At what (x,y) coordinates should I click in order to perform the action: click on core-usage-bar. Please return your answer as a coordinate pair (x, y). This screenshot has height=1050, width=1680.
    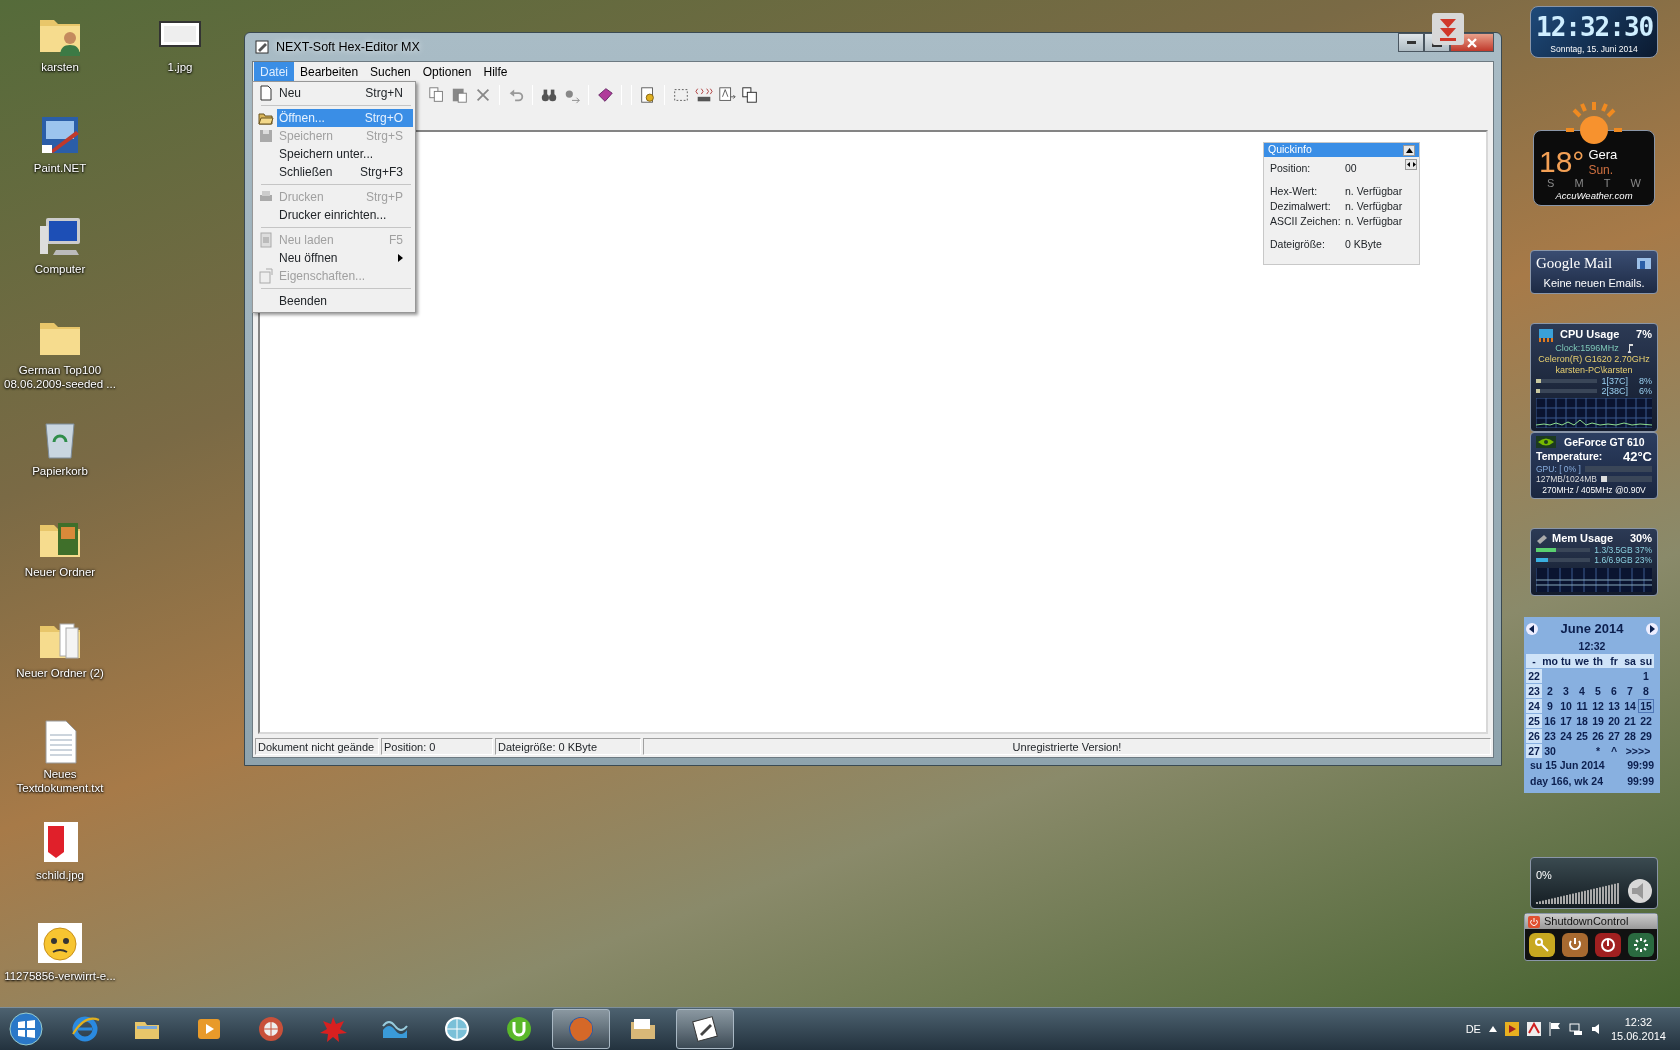
    Looking at the image, I should click on (1567, 380).